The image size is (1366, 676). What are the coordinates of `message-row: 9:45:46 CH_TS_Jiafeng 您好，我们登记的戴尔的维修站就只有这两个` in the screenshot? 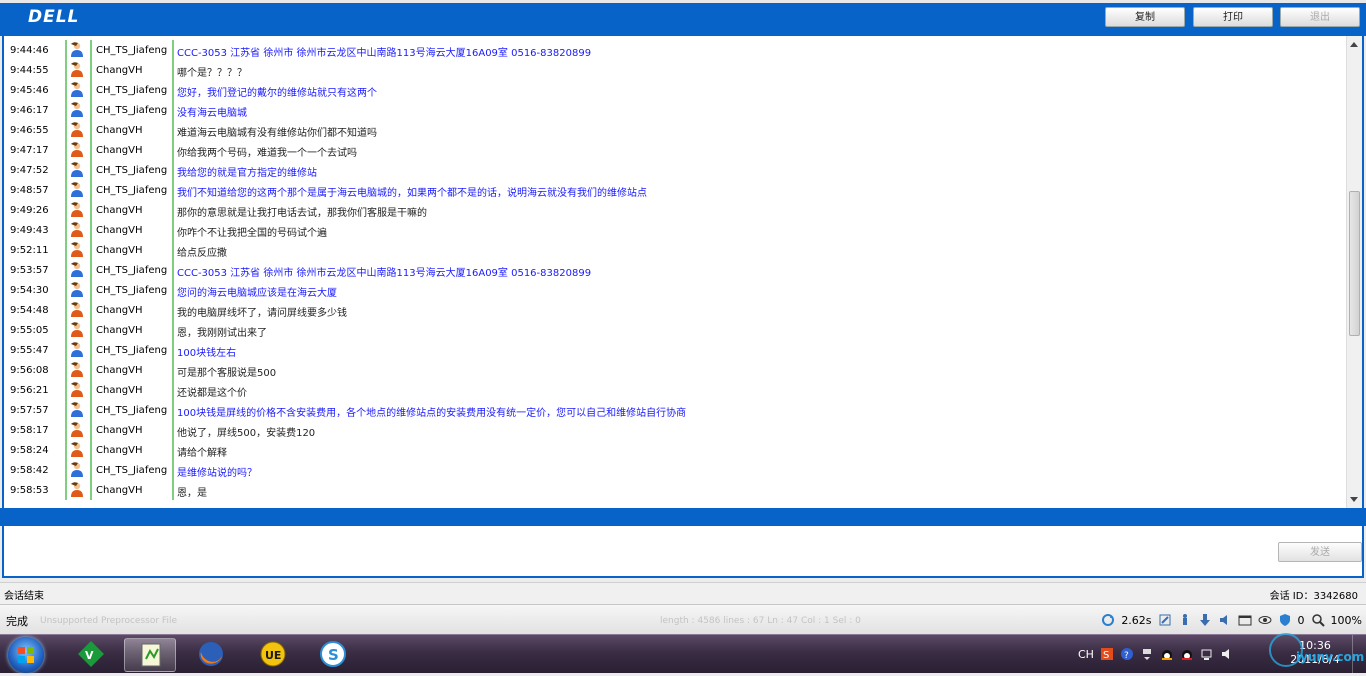 It's located at (676, 90).